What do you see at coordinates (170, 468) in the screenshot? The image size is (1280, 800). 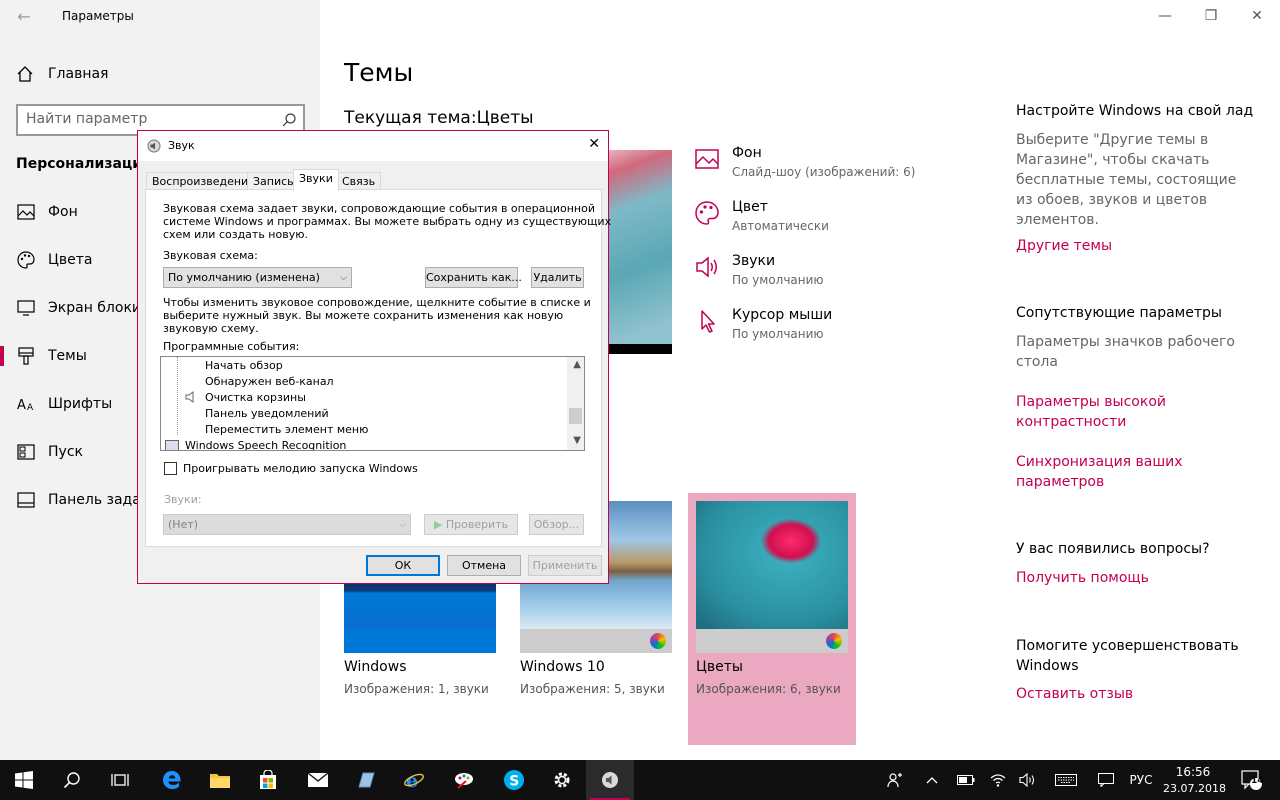 I see `startup-sound-checkbox` at bounding box center [170, 468].